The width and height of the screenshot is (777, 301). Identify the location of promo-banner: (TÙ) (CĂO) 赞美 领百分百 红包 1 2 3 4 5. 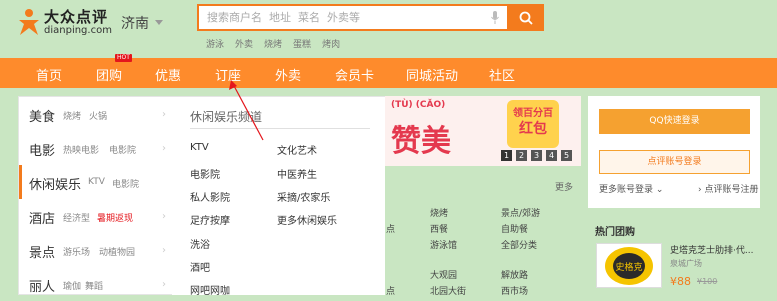
(483, 131).